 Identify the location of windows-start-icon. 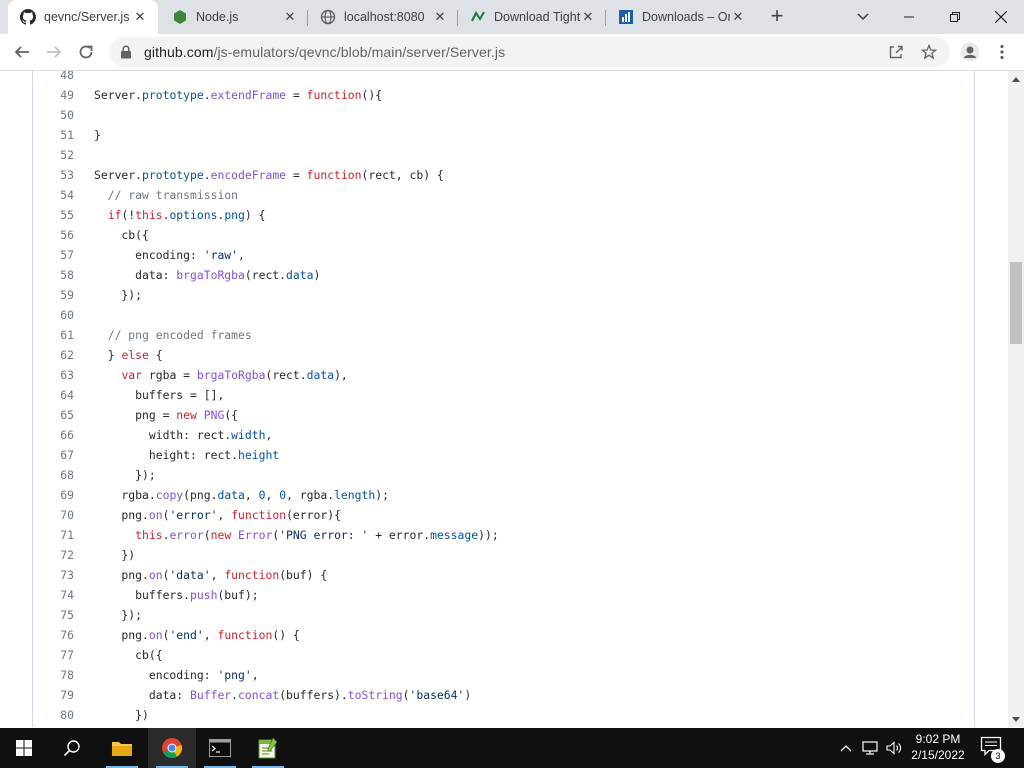
(24, 748).